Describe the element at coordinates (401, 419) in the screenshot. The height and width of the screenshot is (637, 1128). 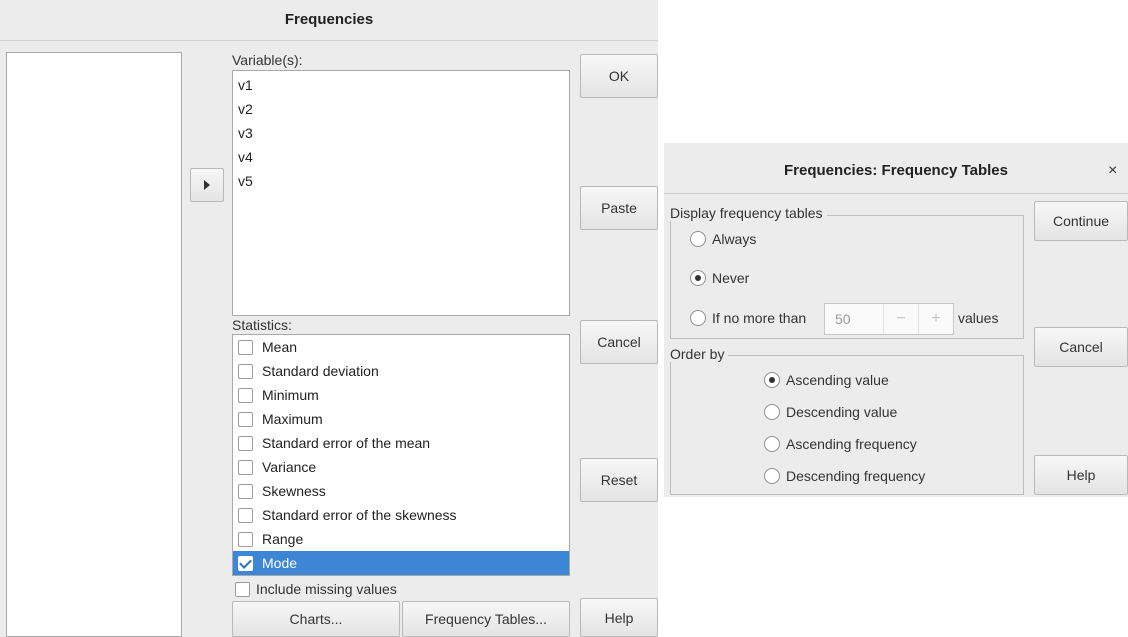
I see `statistic-row: Maximum` at that location.